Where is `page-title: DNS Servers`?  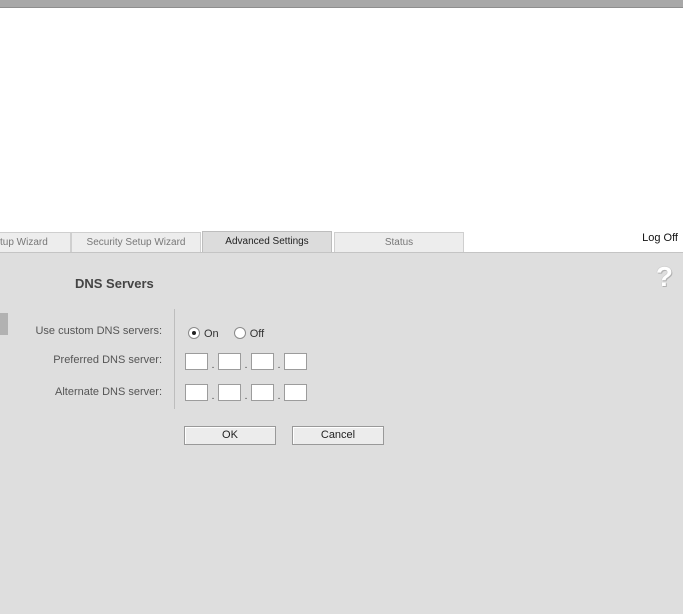 page-title: DNS Servers is located at coordinates (114, 283).